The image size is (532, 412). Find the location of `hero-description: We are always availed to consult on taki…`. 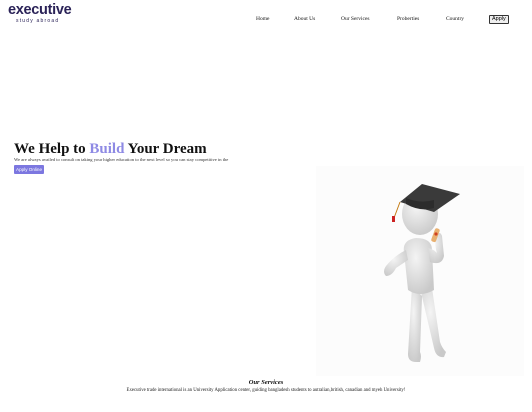

hero-description: We are always availed to consult on taki… is located at coordinates (121, 159).